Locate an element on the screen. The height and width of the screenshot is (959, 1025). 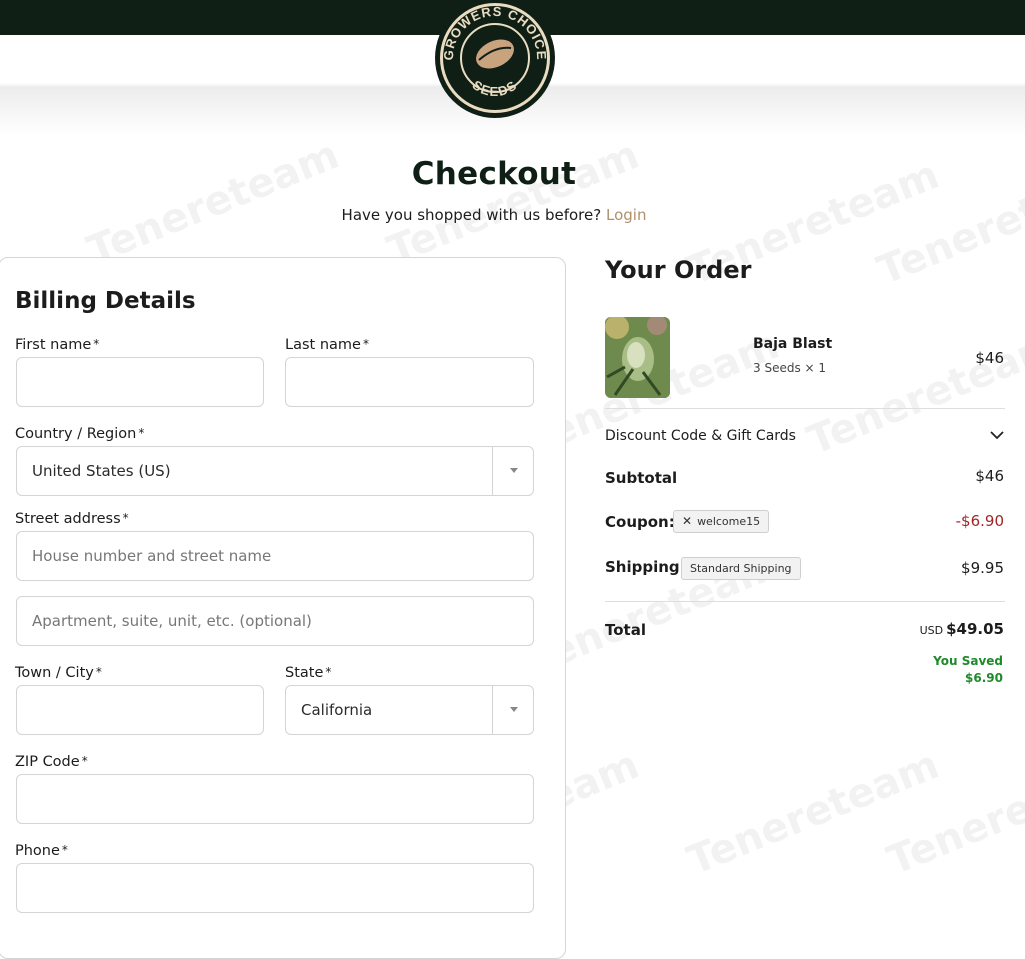
country-label: Country / Region * is located at coordinates (79, 434).